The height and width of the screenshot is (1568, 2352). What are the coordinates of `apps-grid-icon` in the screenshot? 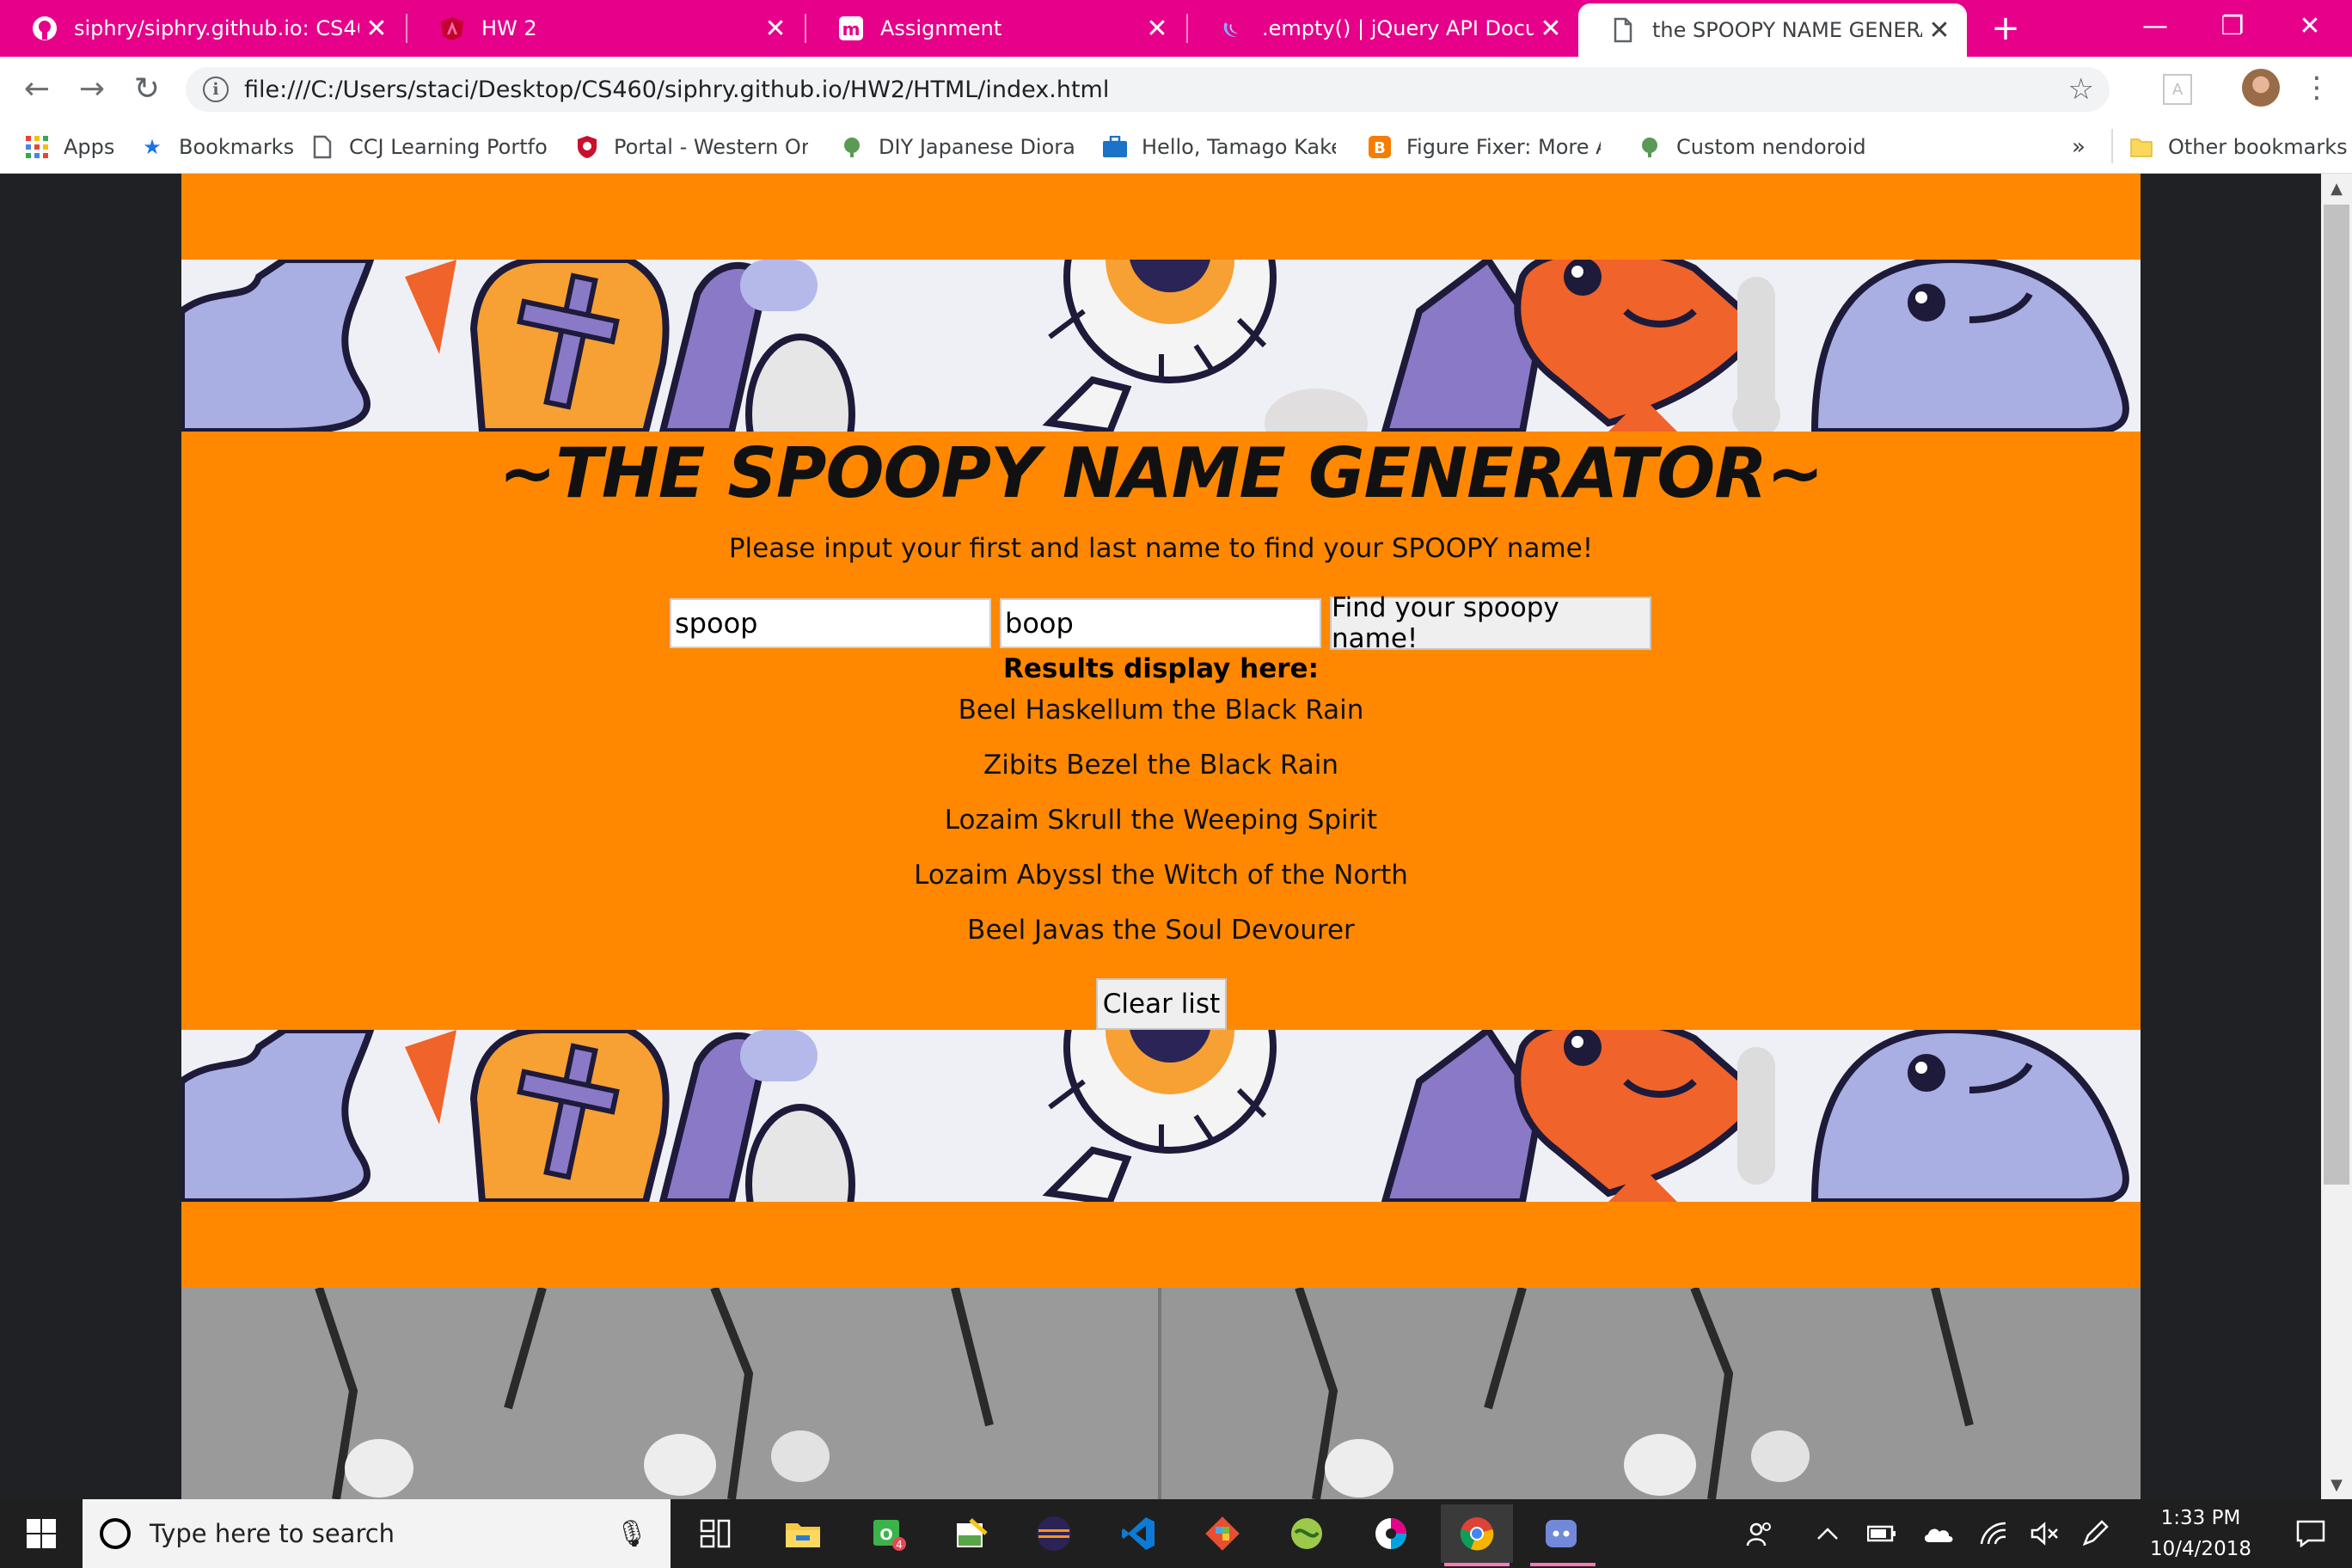 It's located at (37, 147).